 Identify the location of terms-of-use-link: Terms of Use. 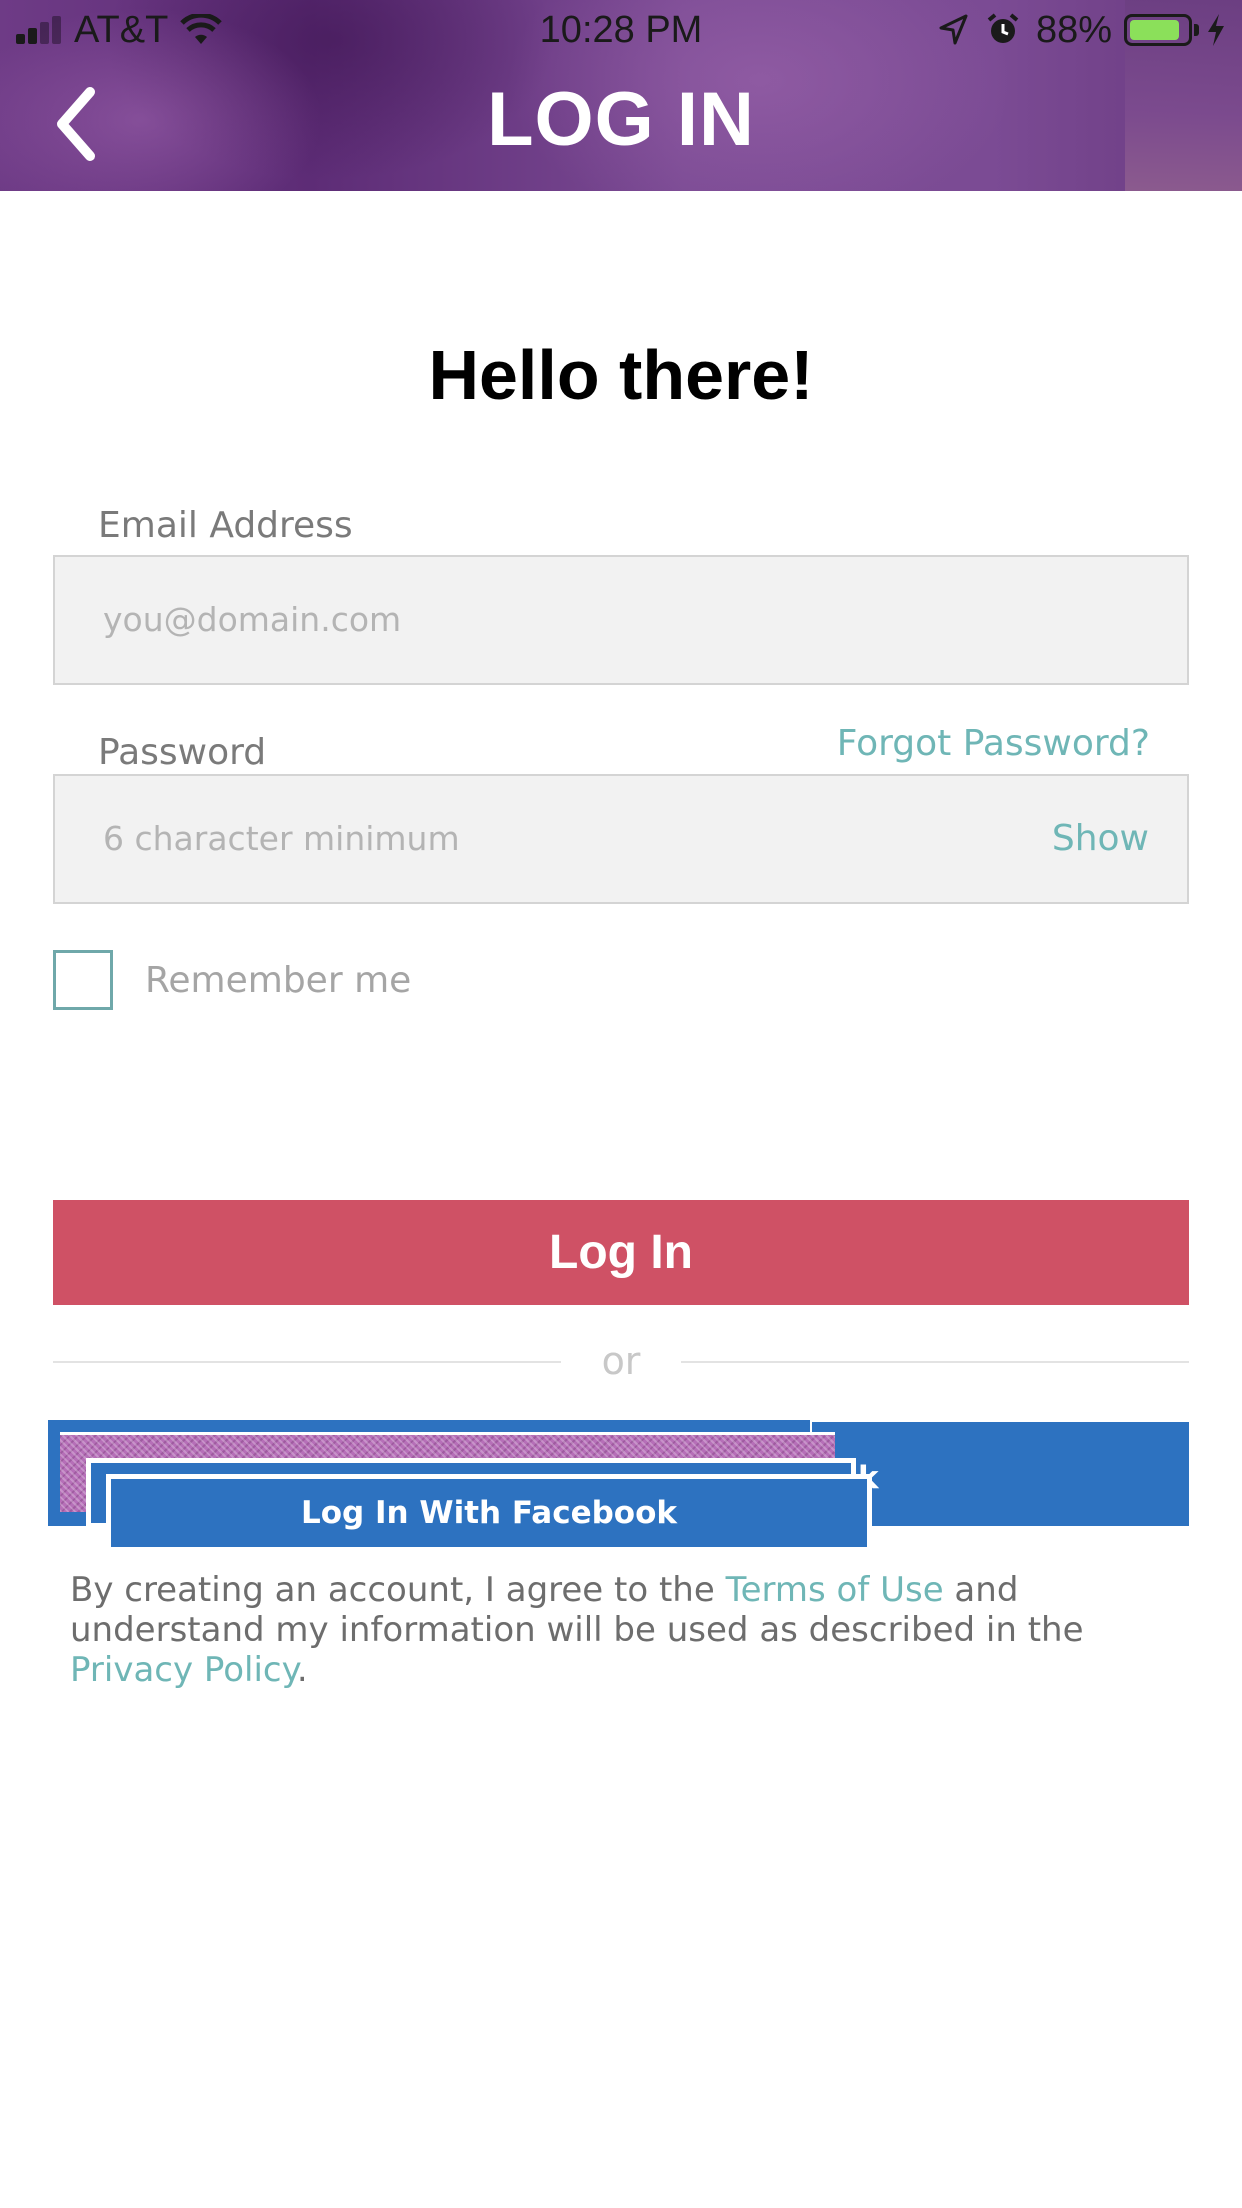
(835, 1590).